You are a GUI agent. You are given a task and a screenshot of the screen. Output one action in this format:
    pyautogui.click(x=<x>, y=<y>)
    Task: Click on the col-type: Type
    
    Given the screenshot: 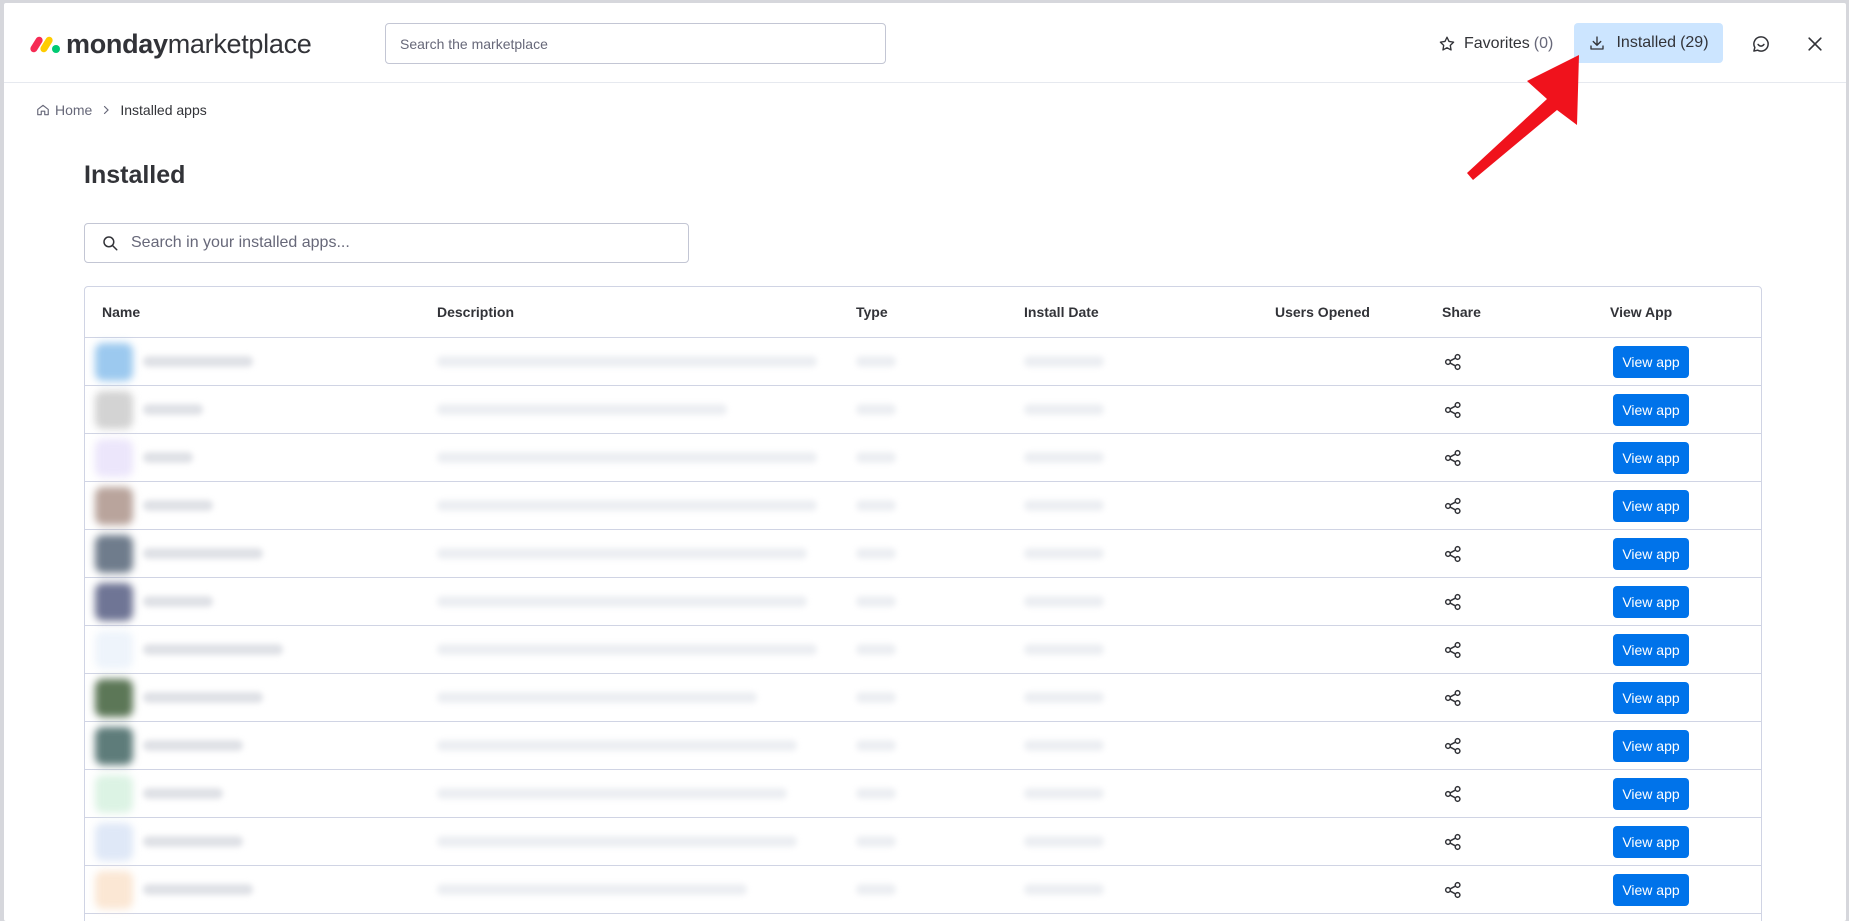 What is the action you would take?
    pyautogui.click(x=872, y=312)
    